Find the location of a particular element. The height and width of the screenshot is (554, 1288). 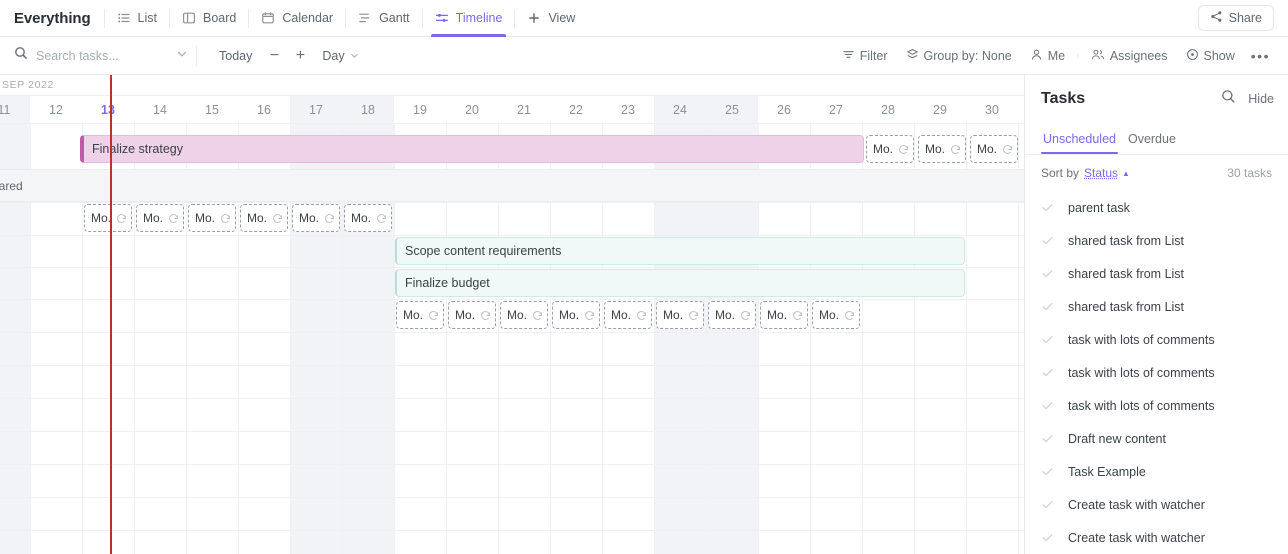

day-header-17: 17 is located at coordinates (316, 109).